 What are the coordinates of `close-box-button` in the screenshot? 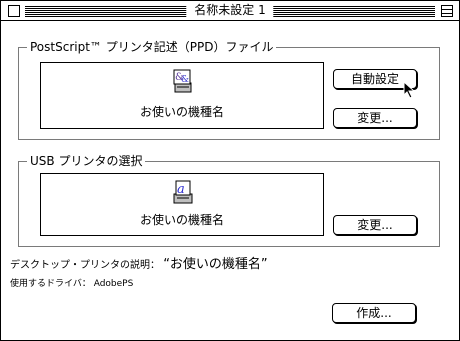 It's located at (14, 11).